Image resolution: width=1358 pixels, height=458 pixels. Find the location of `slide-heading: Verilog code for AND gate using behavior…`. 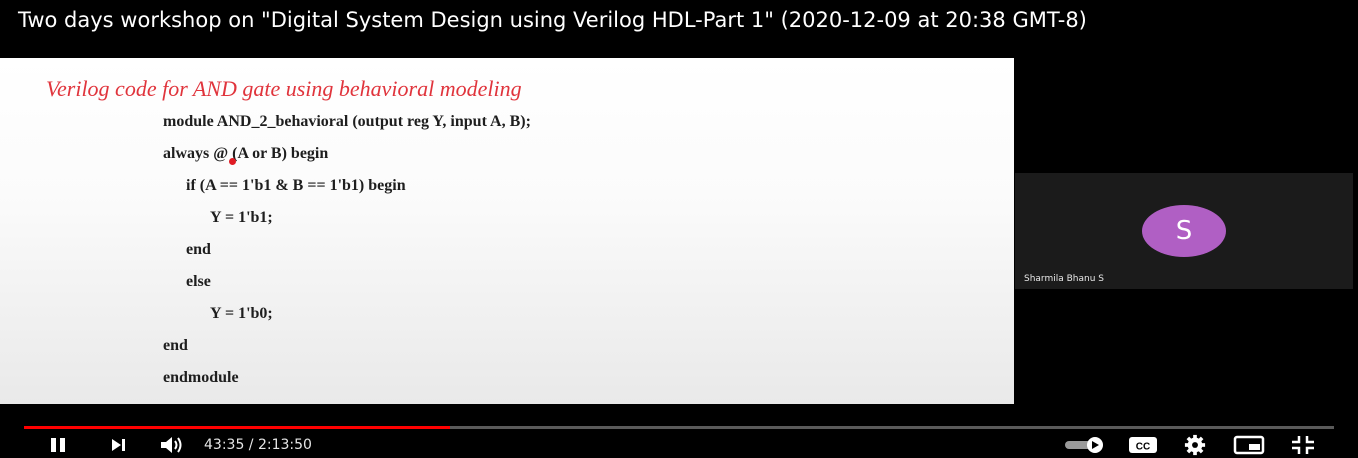

slide-heading: Verilog code for AND gate using behavior… is located at coordinates (284, 88).